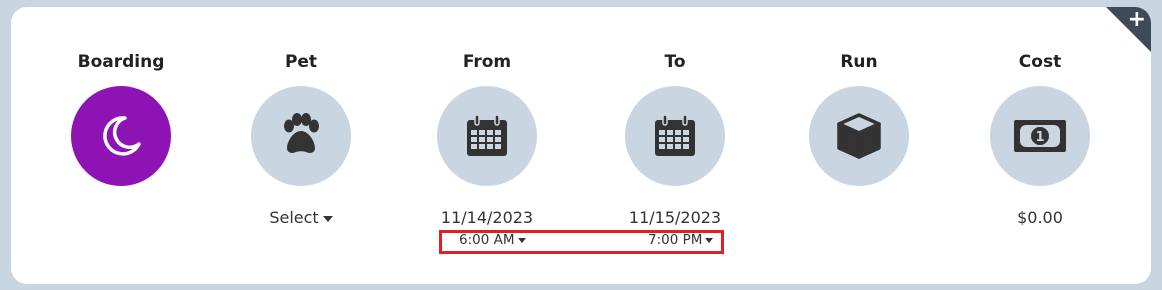 This screenshot has height=290, width=1162. I want to click on cost-value: $0.00, so click(1040, 217).